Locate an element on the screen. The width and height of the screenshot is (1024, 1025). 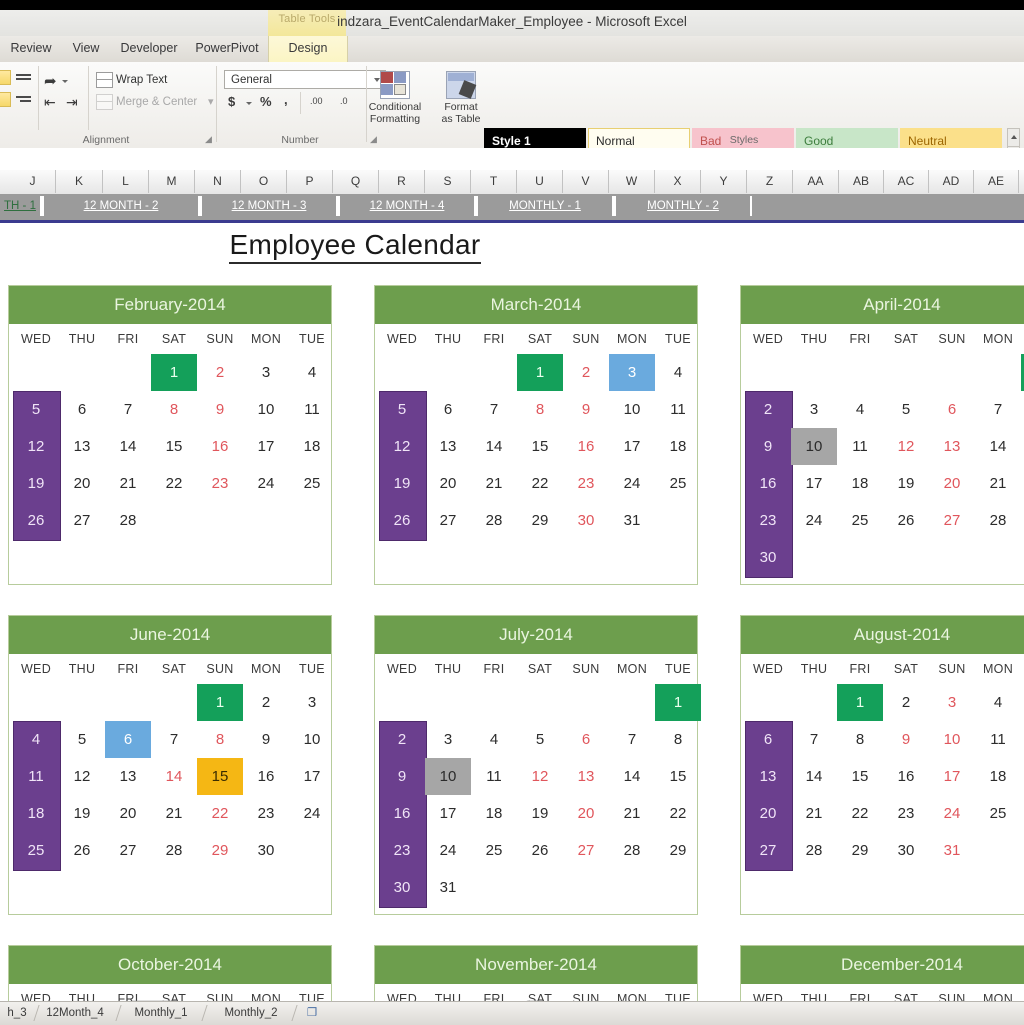
sheet-tab-monthly-2: Monthly_2 is located at coordinates (251, 1013).